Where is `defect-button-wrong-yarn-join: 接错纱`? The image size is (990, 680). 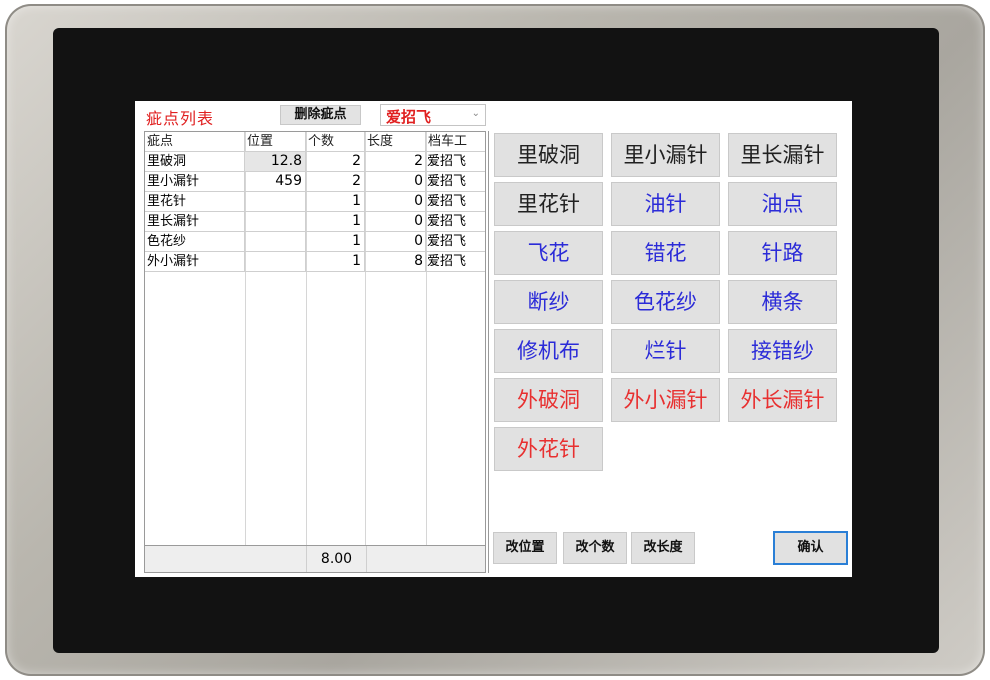
defect-button-wrong-yarn-join: 接错纱 is located at coordinates (782, 351).